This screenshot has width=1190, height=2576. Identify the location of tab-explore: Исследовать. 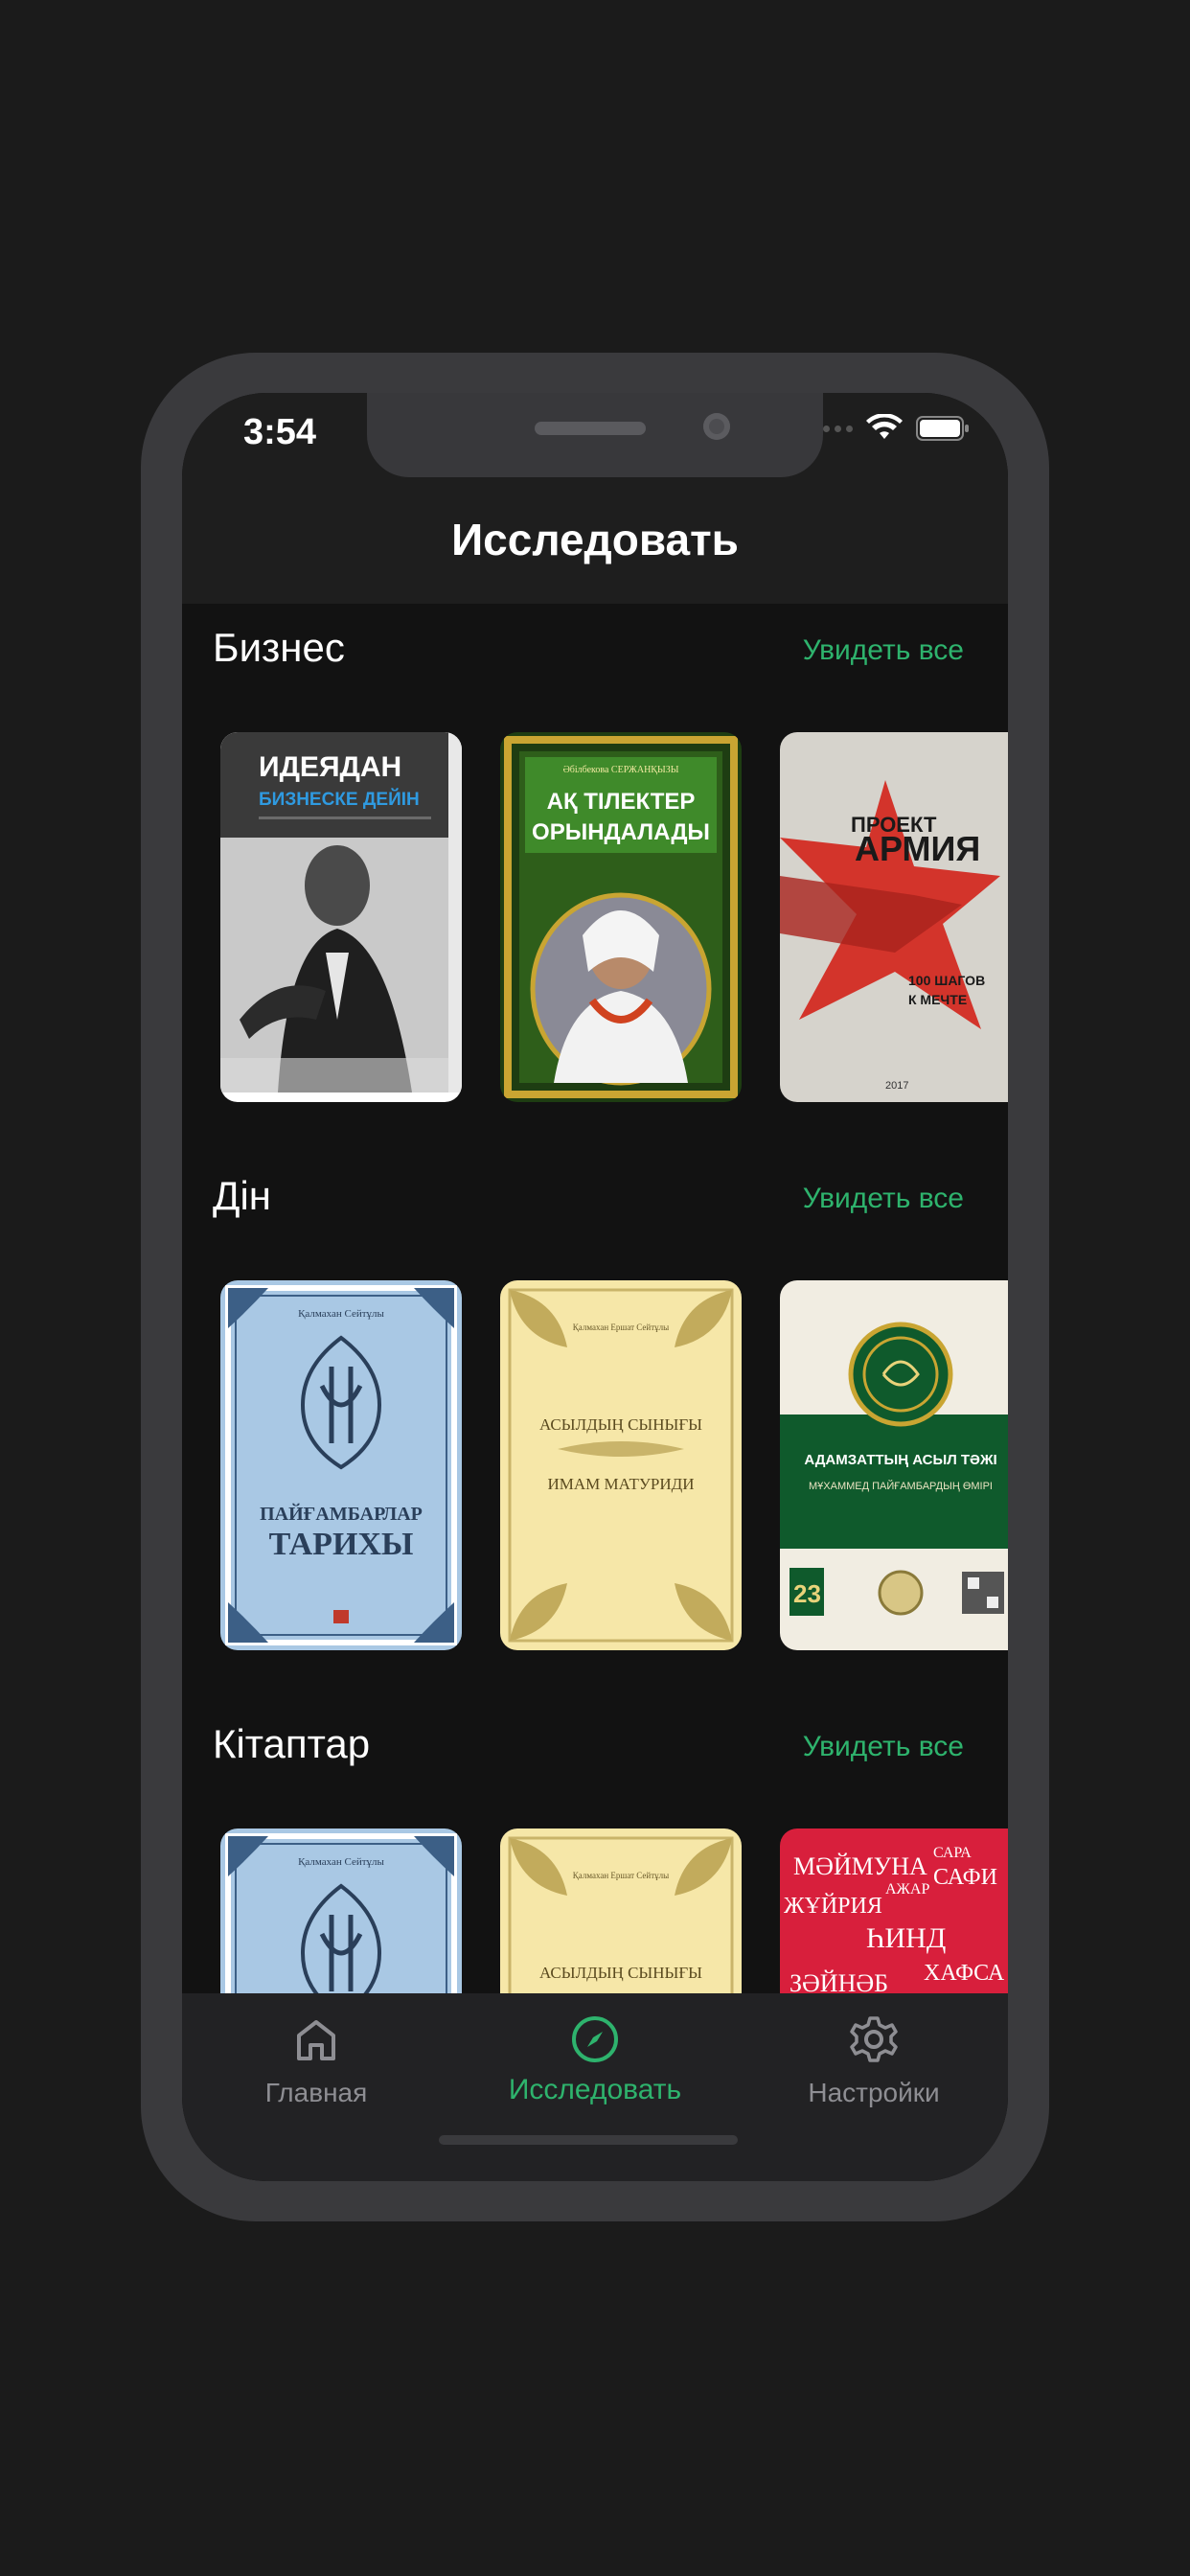
(595, 2055).